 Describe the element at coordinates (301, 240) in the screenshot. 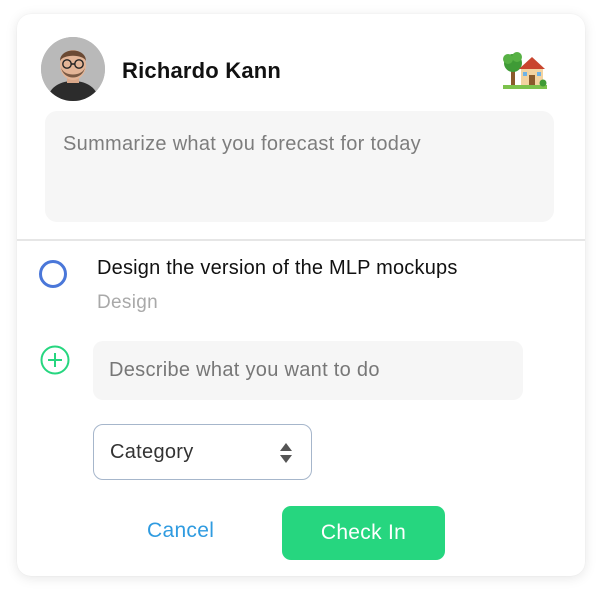

I see `divider` at that location.